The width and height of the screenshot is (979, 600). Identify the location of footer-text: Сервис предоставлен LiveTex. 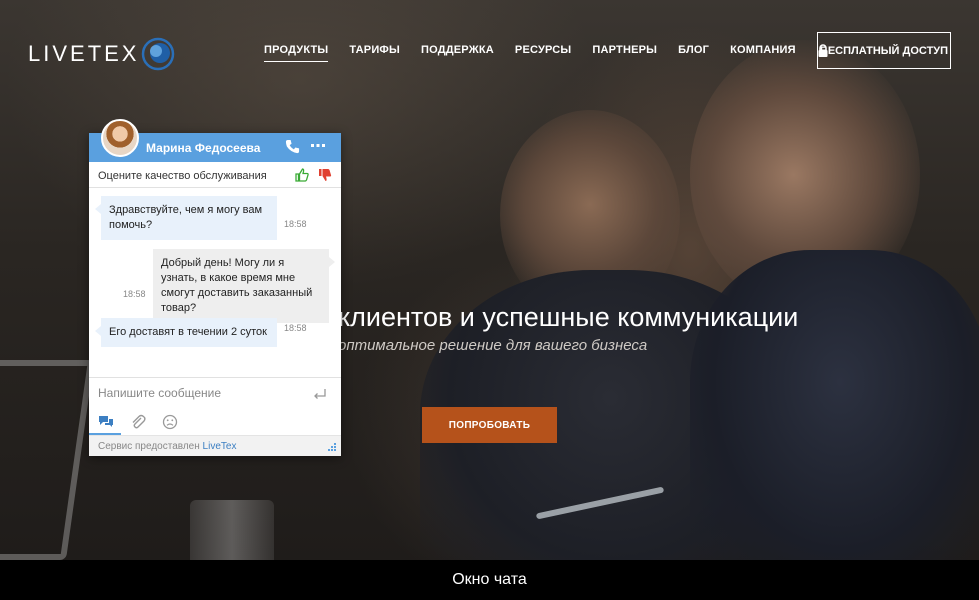
(167, 446).